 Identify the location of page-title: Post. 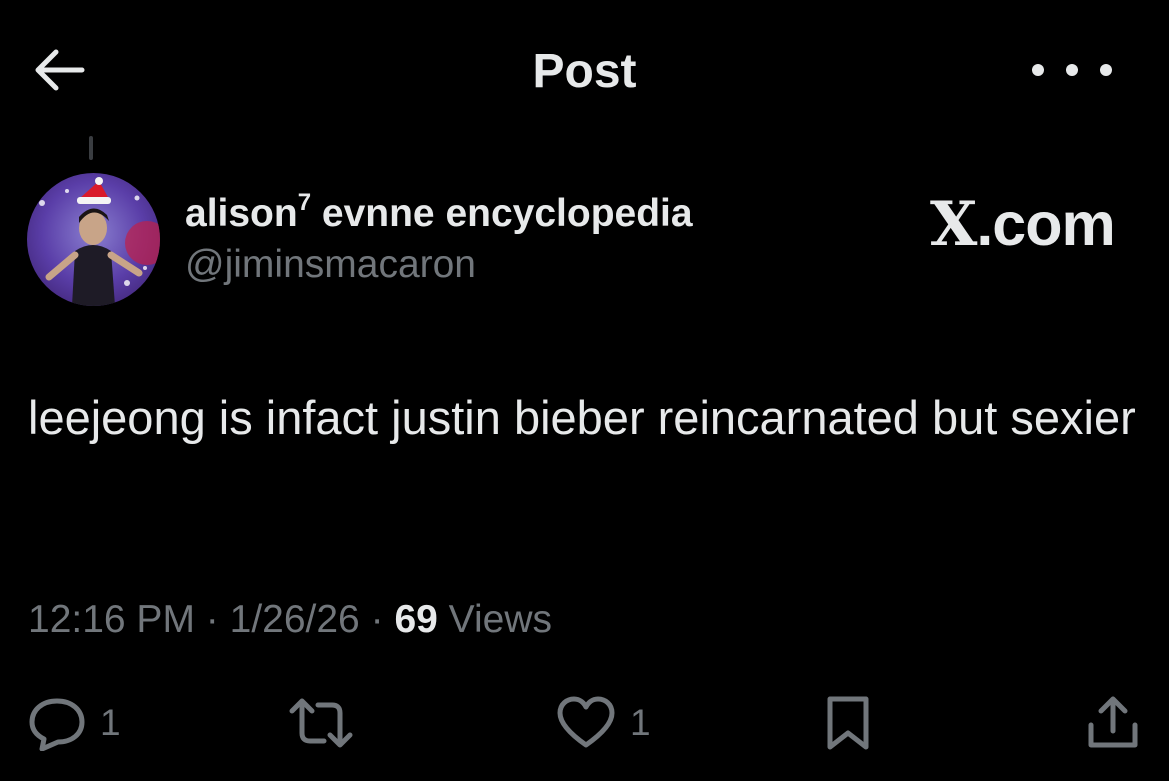
(584, 71).